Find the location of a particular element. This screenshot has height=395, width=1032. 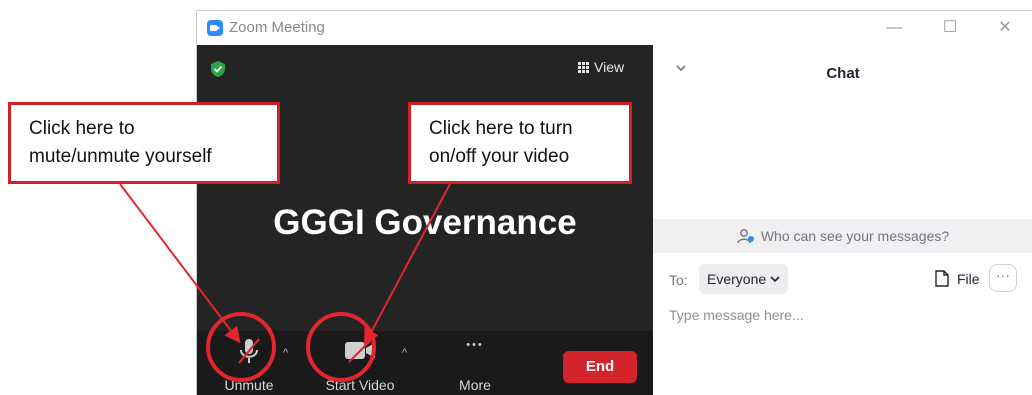

recipient-dropdown: Everyone is located at coordinates (744, 279).